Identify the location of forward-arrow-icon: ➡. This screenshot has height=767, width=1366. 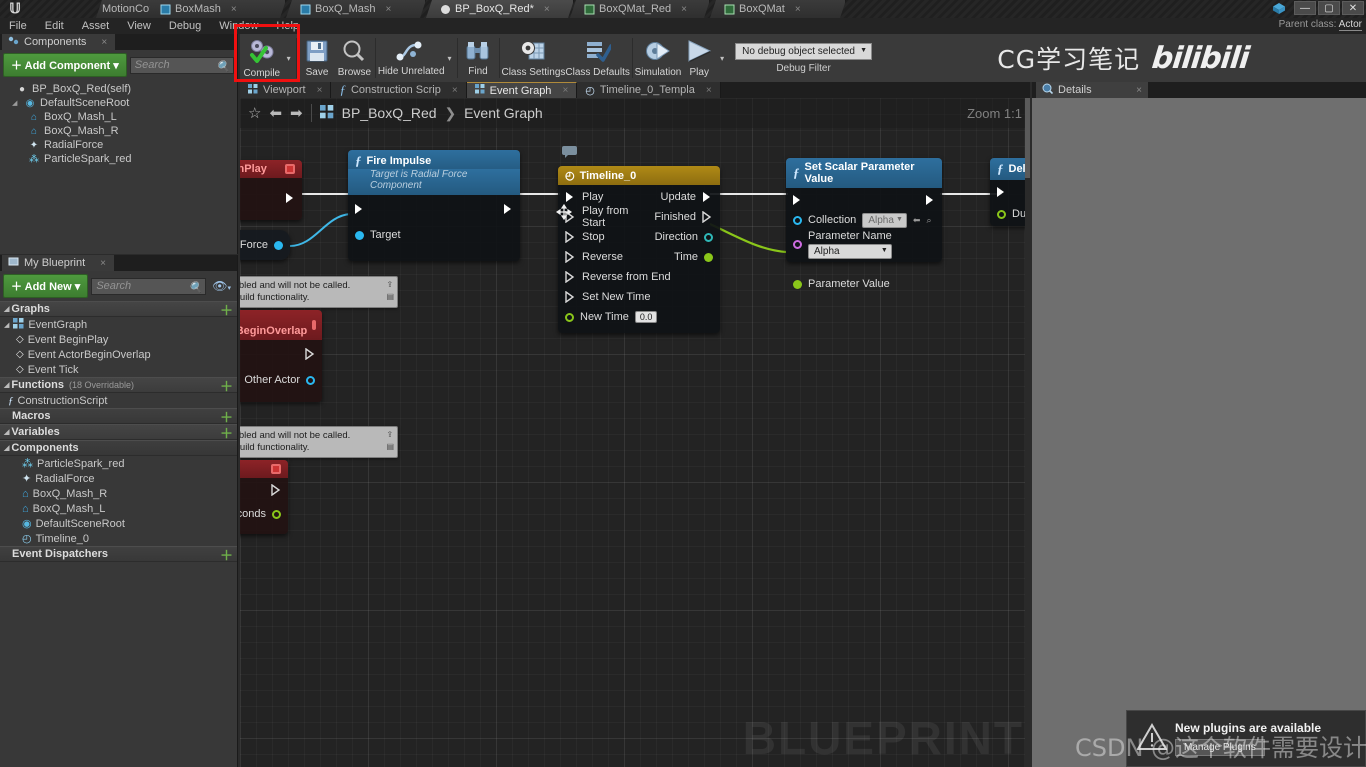
(296, 113).